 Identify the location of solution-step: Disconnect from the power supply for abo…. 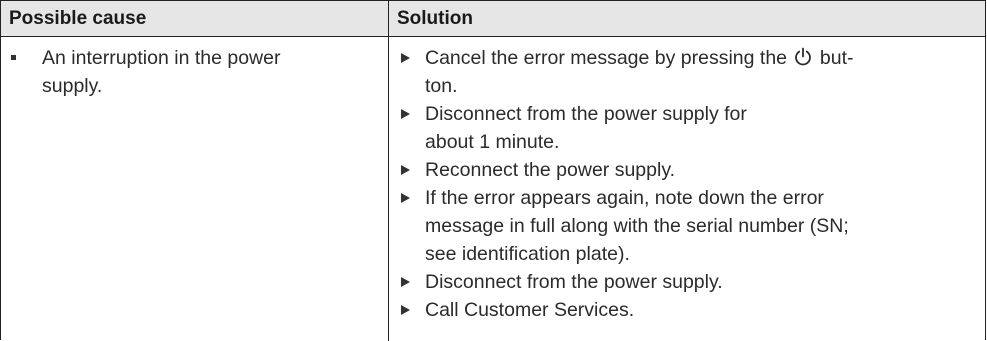
(689, 128).